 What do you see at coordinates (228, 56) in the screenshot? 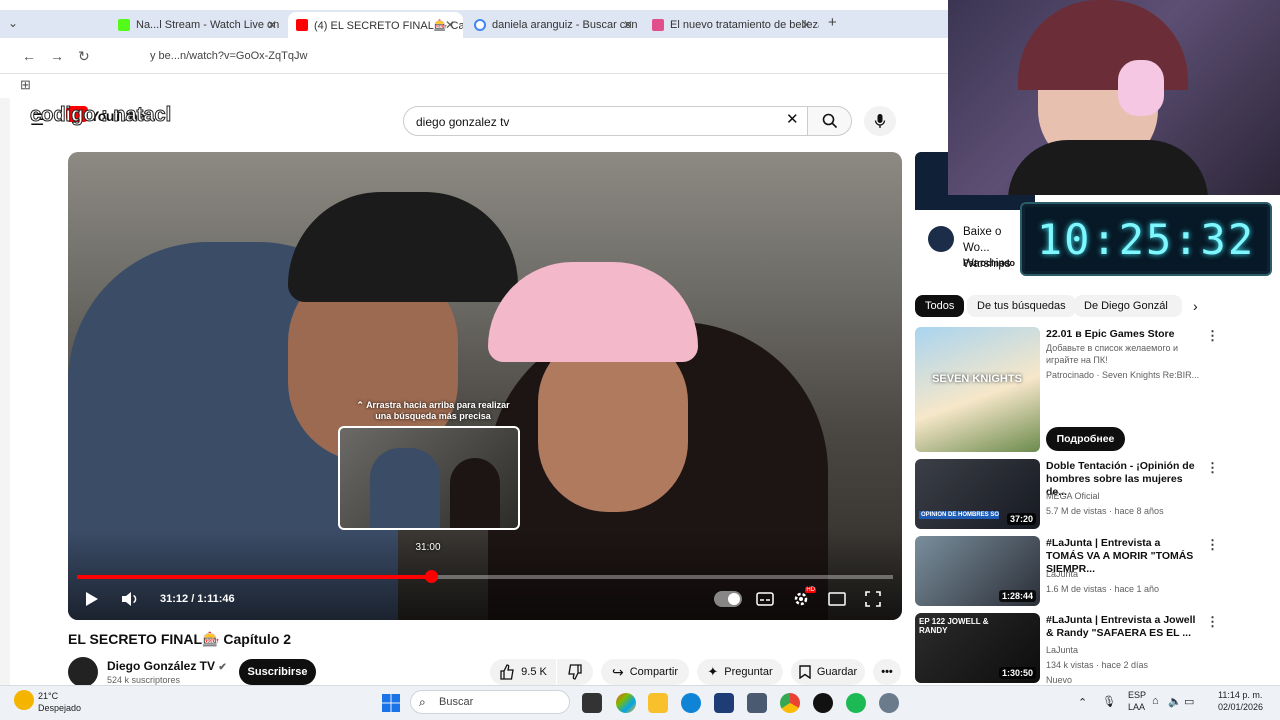
I see `url-field: y be...n/watch?v=GoOx-ZqTqJw` at bounding box center [228, 56].